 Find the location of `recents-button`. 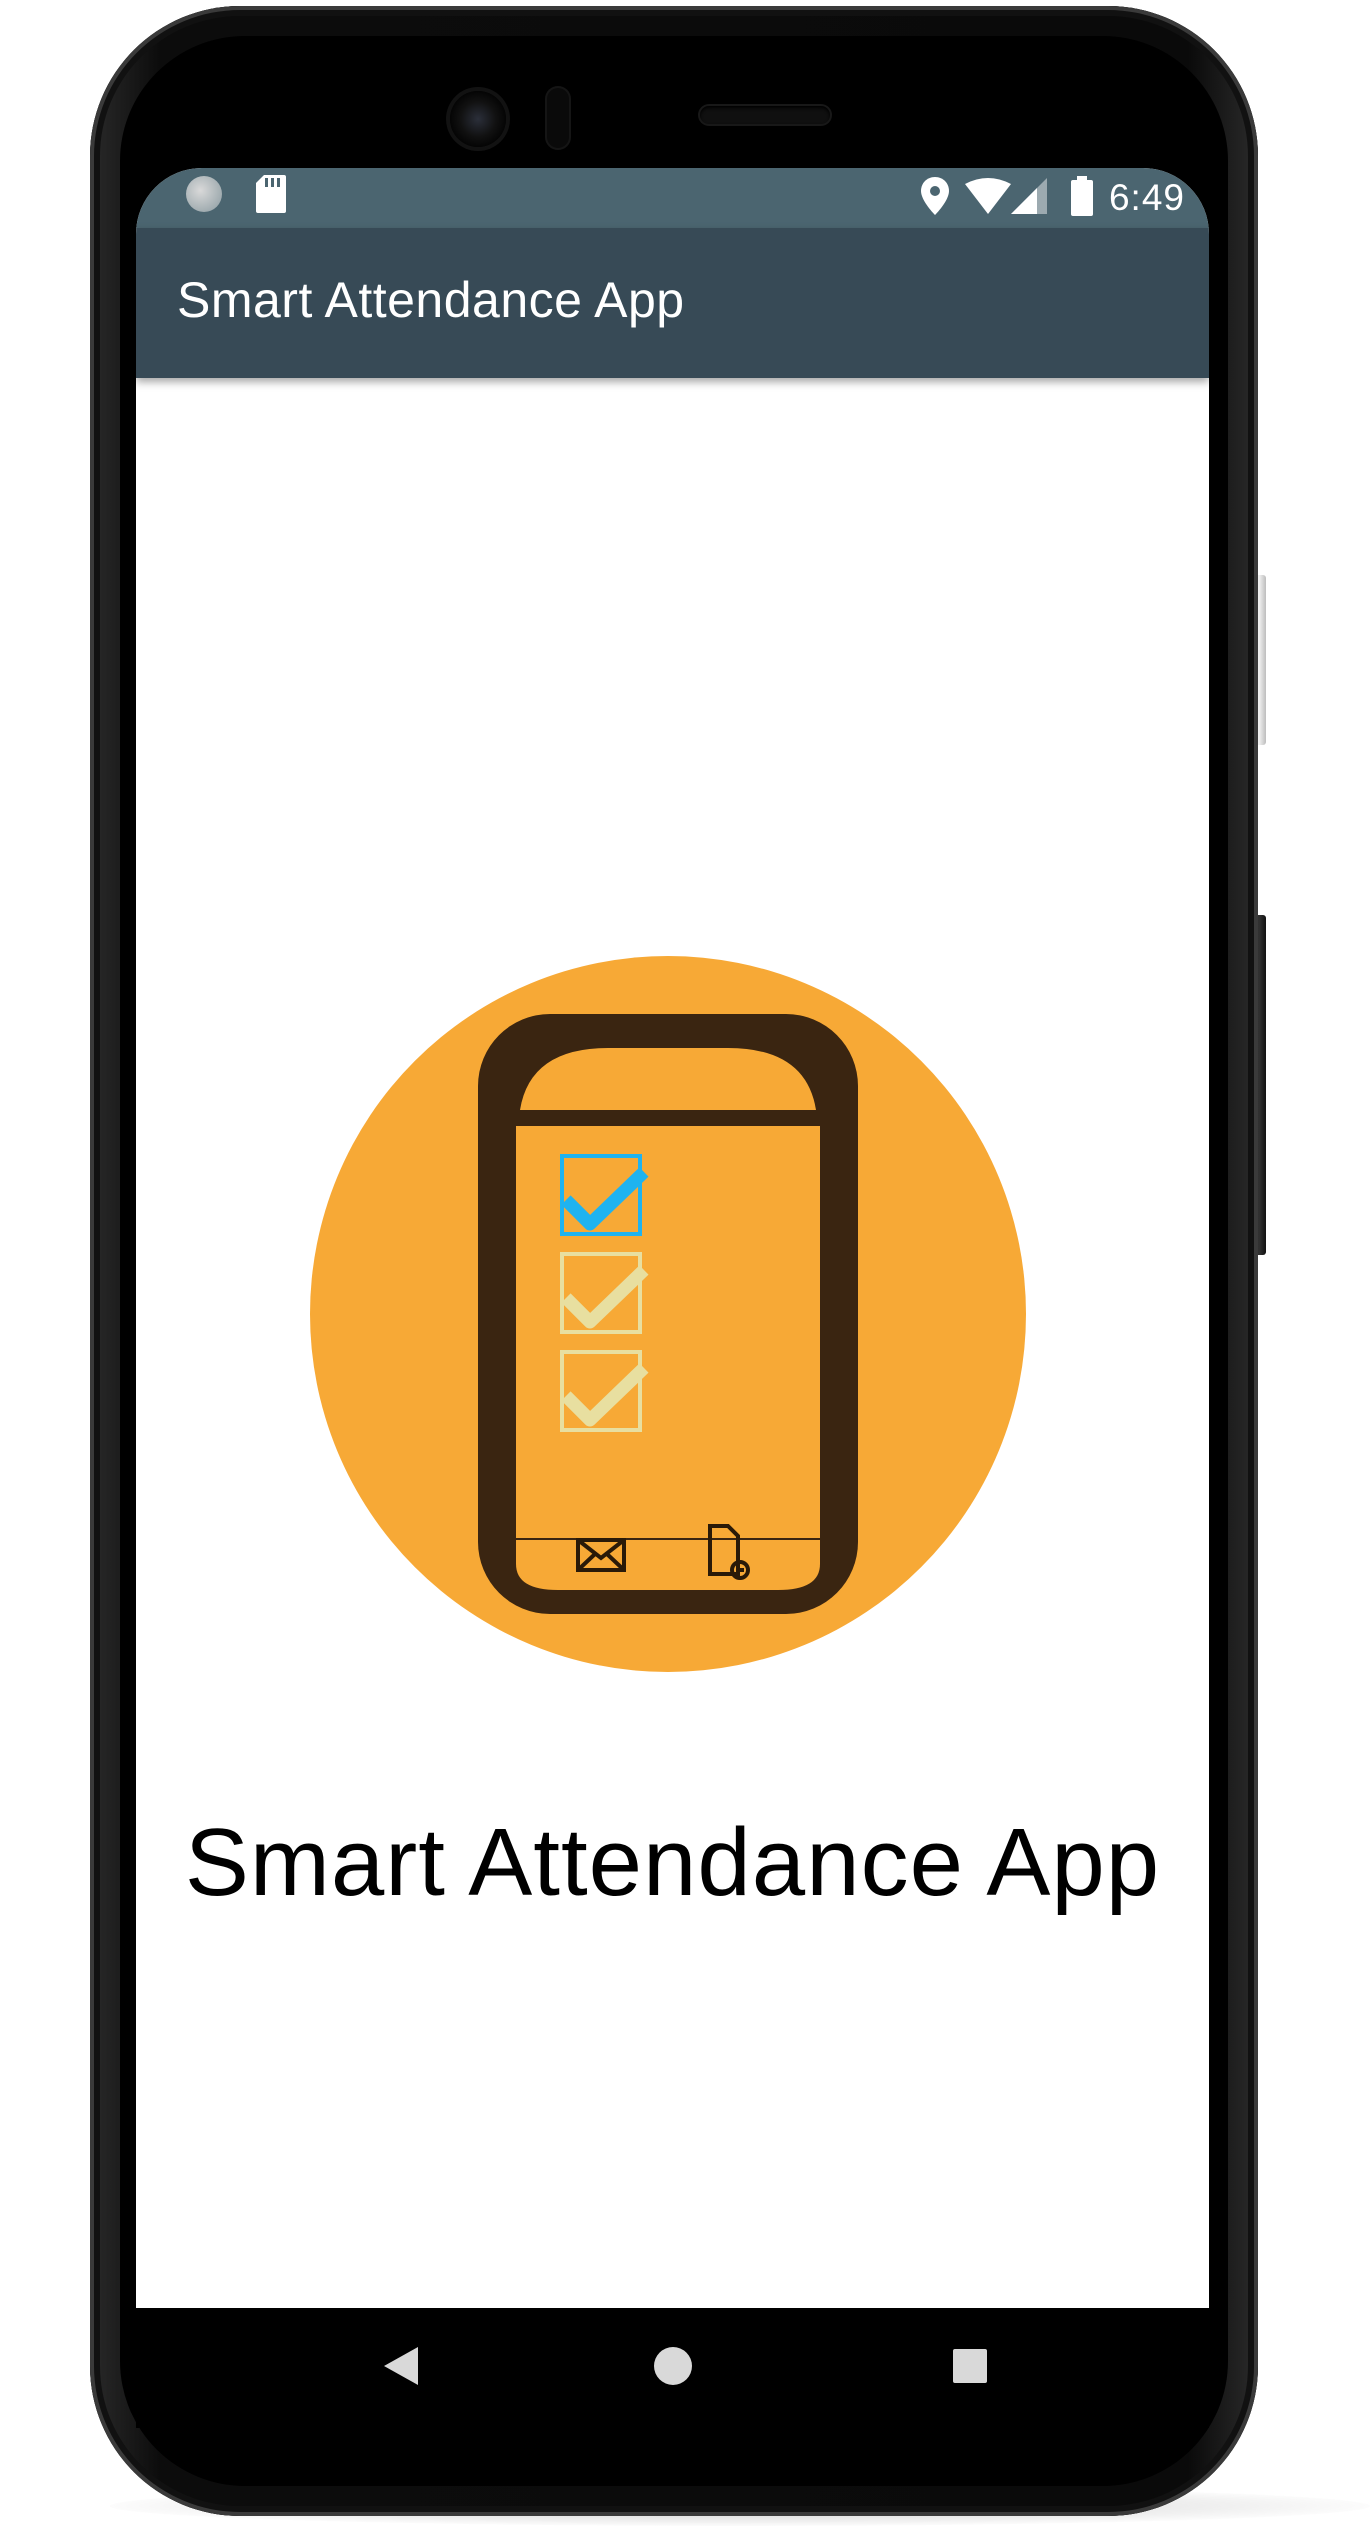

recents-button is located at coordinates (970, 2368).